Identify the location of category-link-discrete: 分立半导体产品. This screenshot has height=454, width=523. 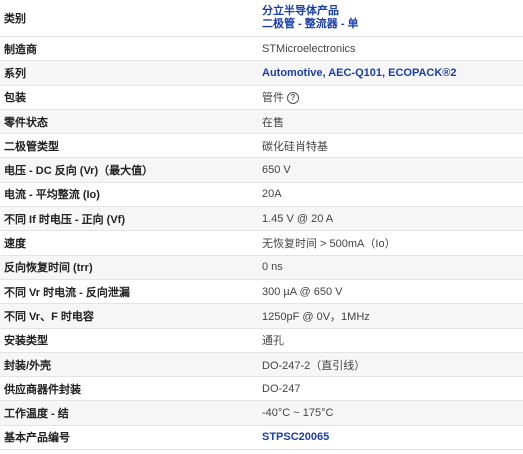
(390, 11).